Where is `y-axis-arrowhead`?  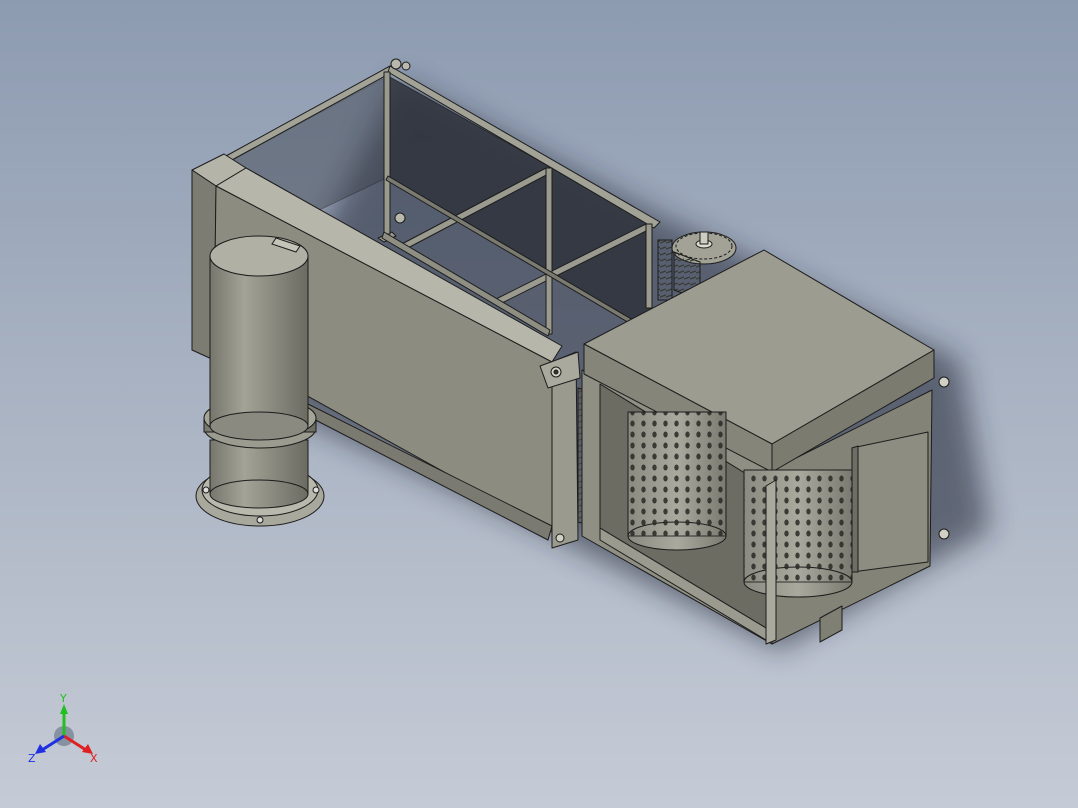
y-axis-arrowhead is located at coordinates (64, 709).